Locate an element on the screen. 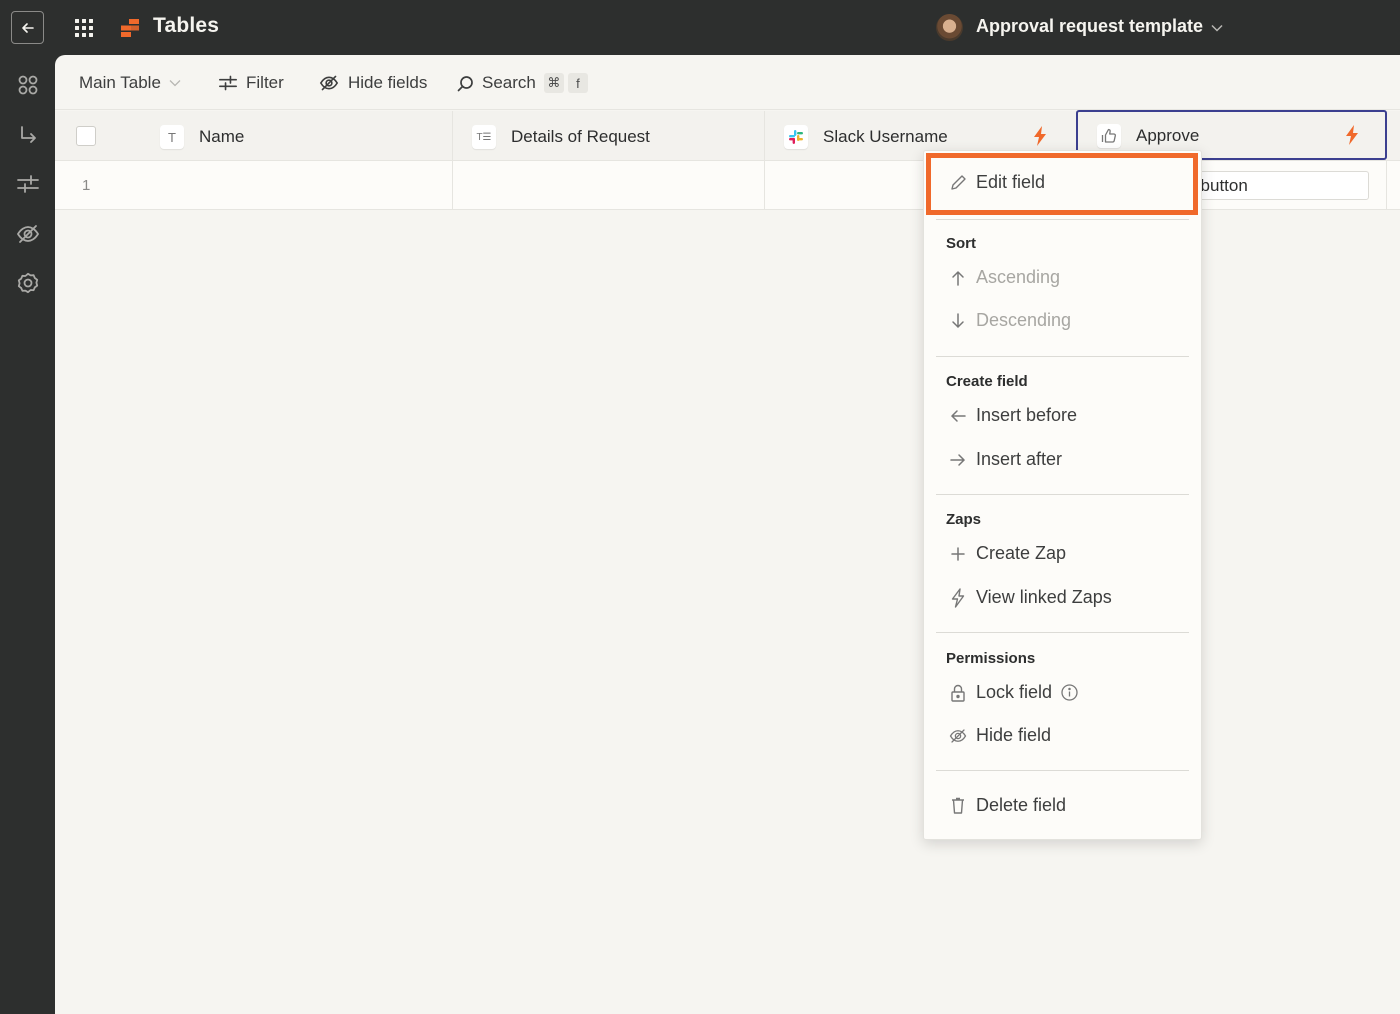 The image size is (1400, 1014). hide-fields-button: Hide fields is located at coordinates (372, 83).